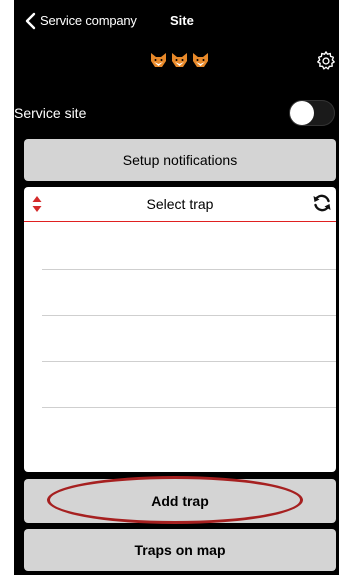 Image resolution: width=339 pixels, height=575 pixels. I want to click on service-site-toggle, so click(312, 113).